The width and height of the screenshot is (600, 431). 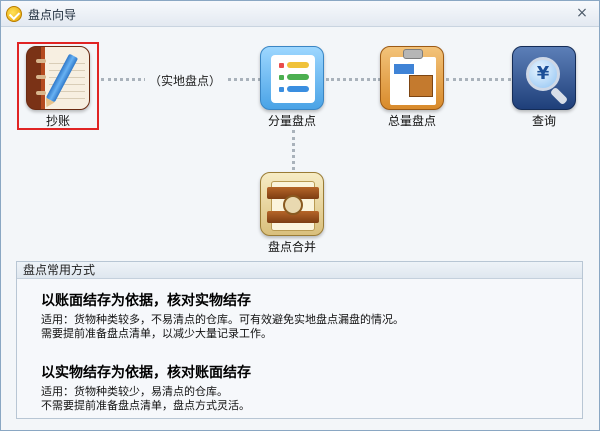 I want to click on node-label: 盘点合并, so click(x=291, y=247).